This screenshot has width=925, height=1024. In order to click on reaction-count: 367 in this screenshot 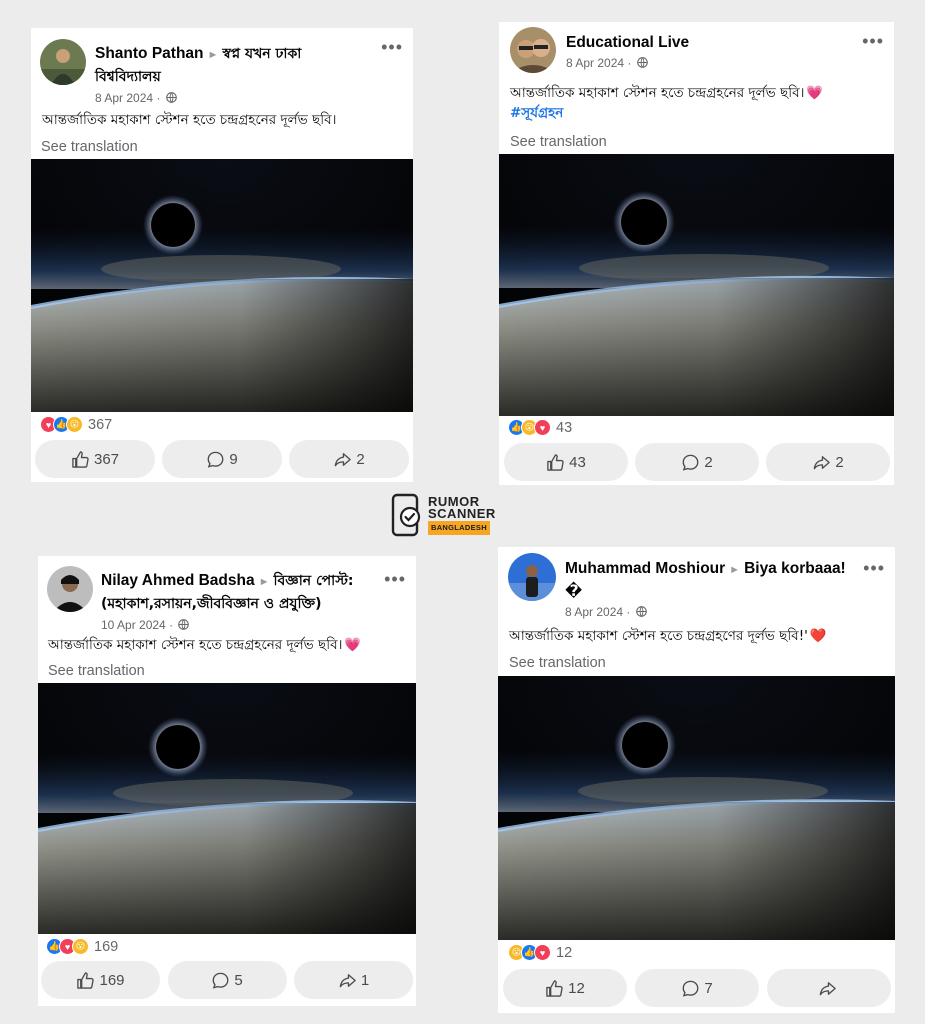, I will do `click(100, 424)`.